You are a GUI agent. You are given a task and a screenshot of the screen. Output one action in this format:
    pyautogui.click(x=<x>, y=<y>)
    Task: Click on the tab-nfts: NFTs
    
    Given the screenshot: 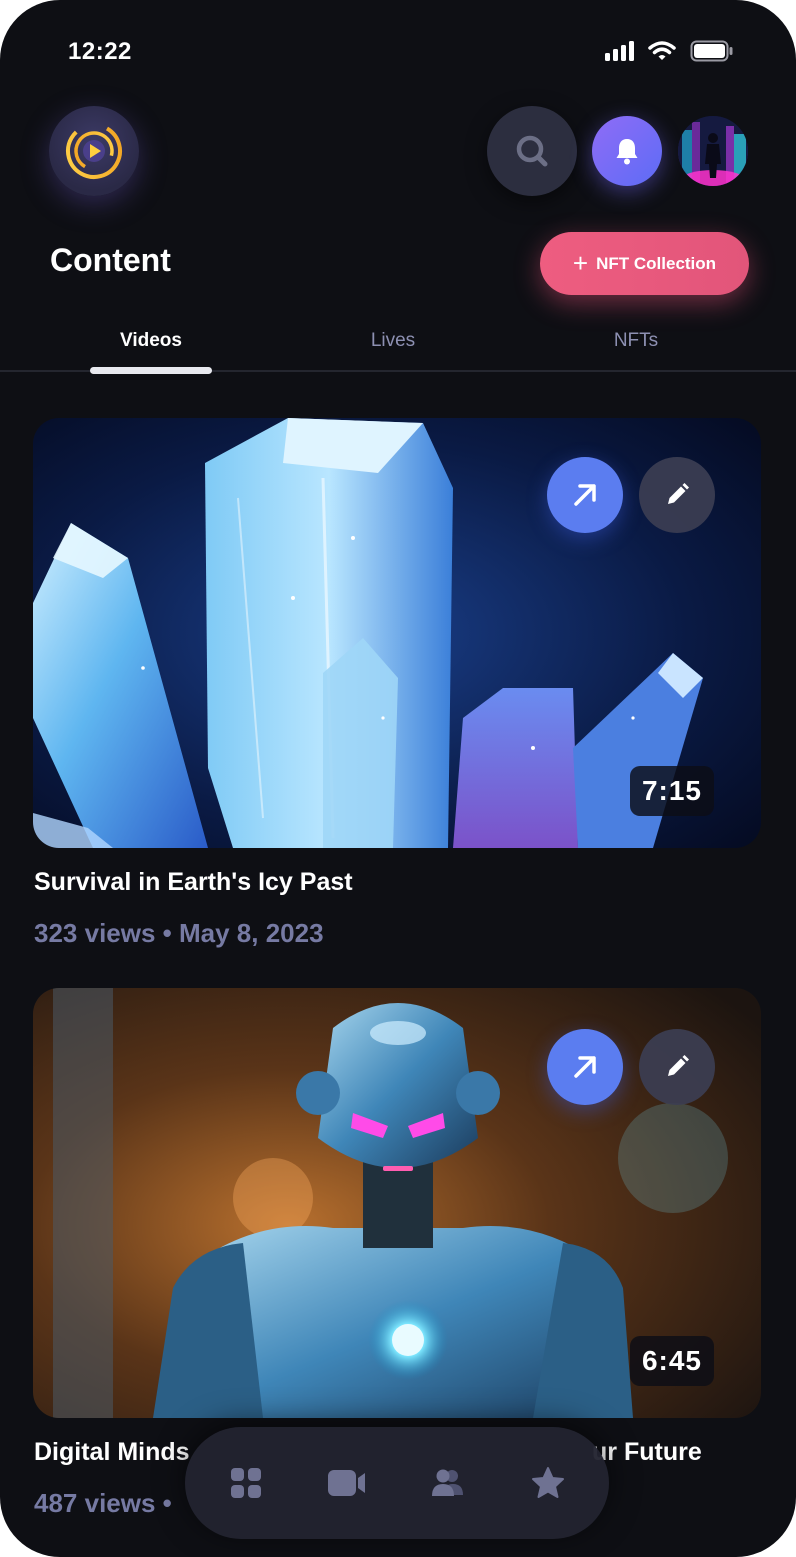 What is the action you would take?
    pyautogui.click(x=636, y=341)
    